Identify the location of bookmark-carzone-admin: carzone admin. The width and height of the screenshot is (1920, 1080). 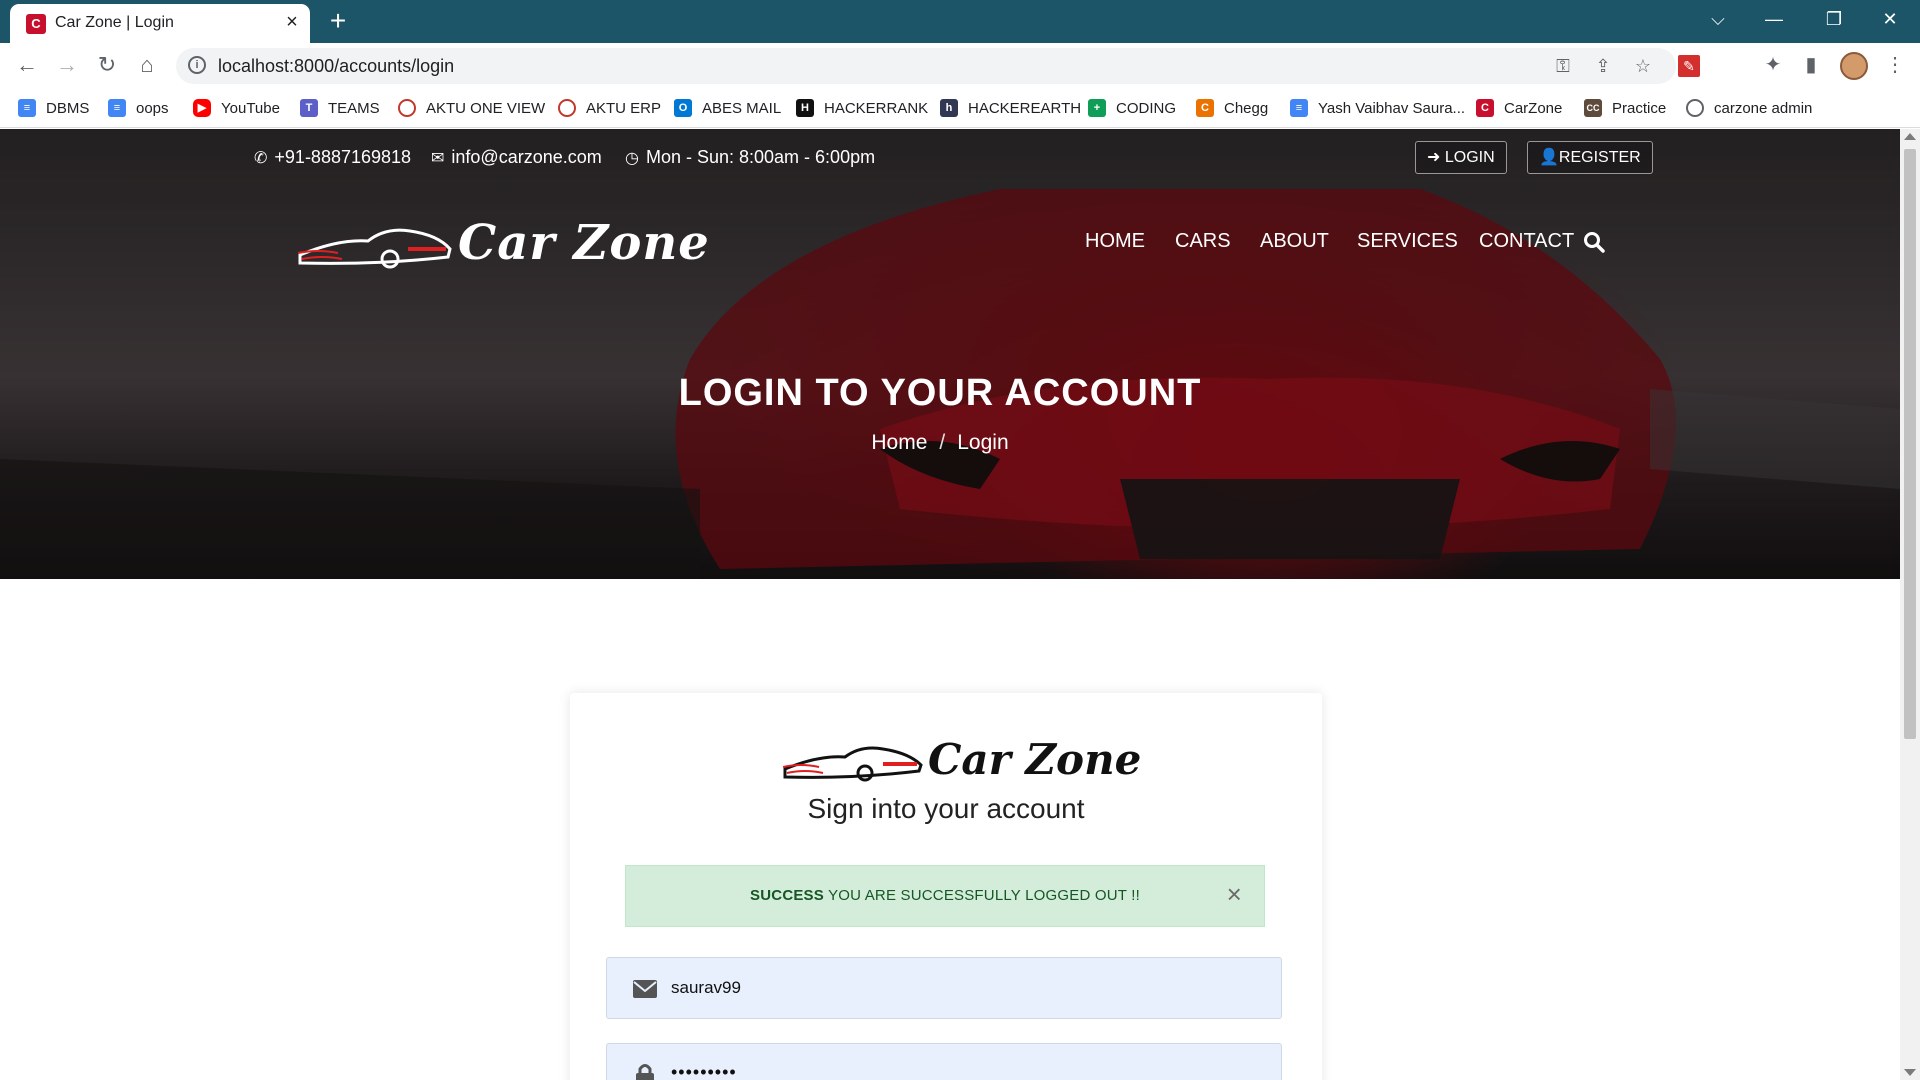
(1749, 108).